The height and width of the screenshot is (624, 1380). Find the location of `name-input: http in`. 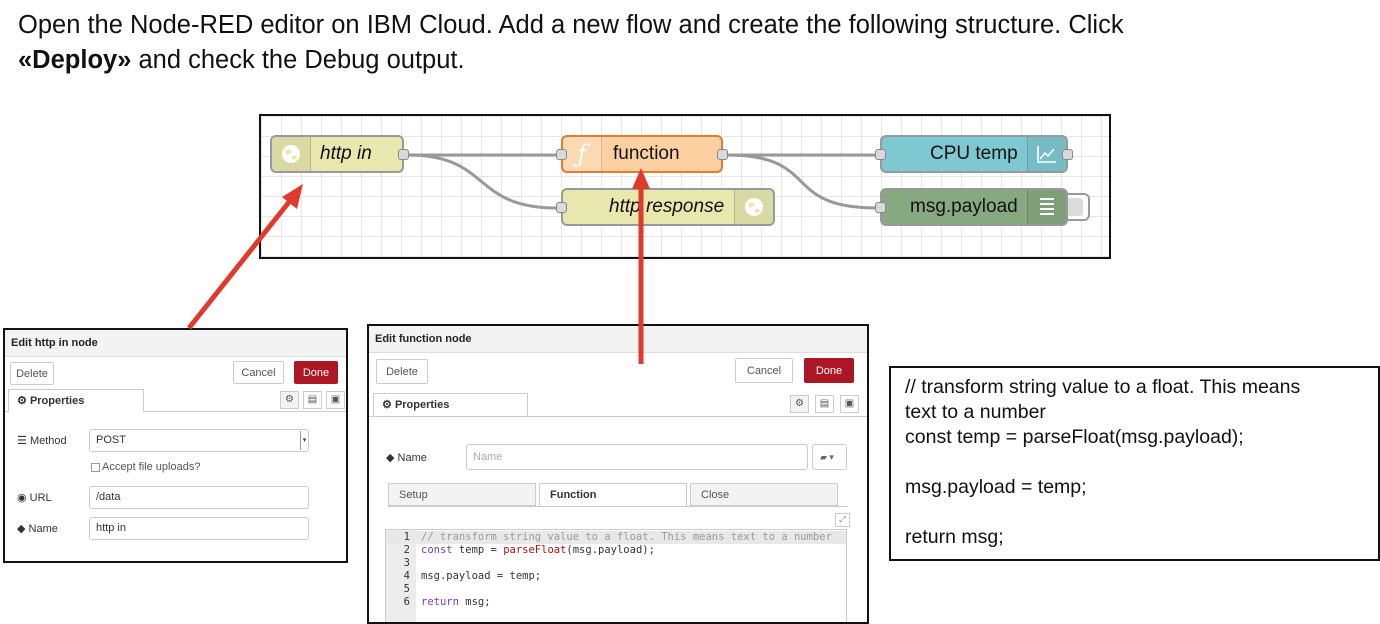

name-input: http in is located at coordinates (199, 528).